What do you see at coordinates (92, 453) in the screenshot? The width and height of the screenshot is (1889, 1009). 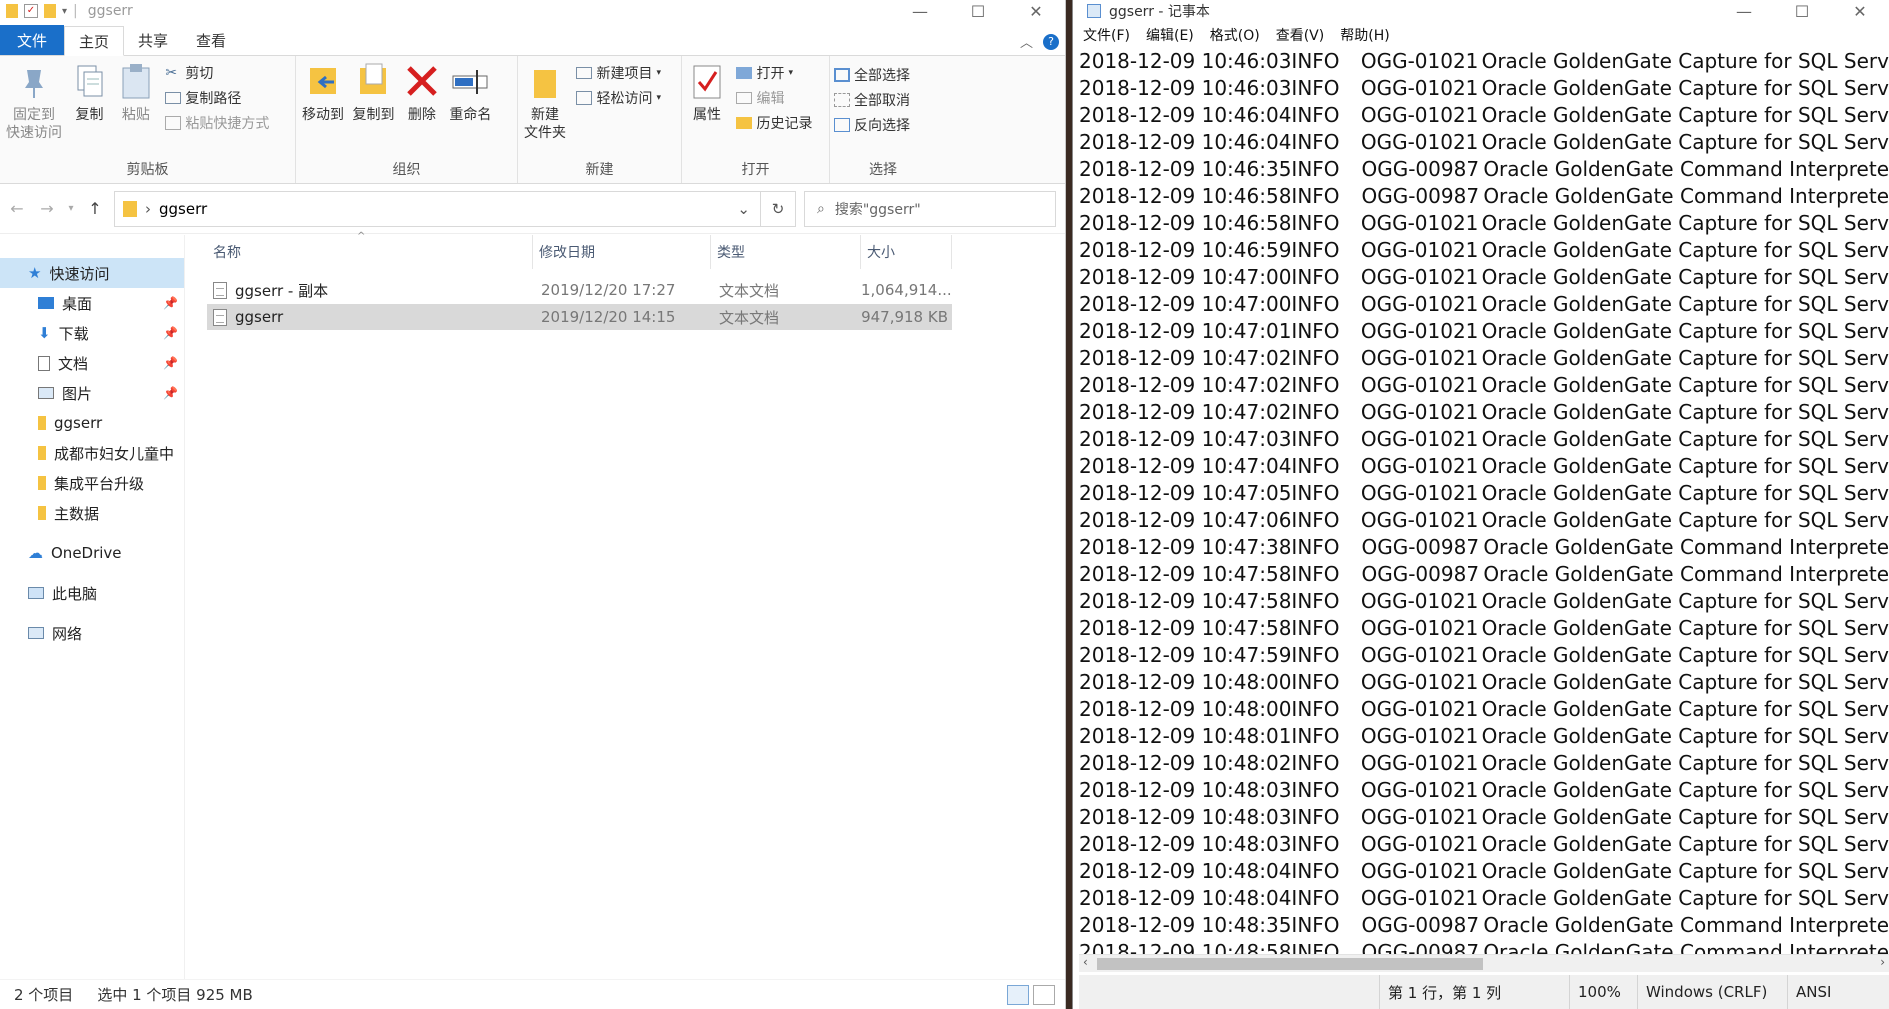 I see `nav-item-chengdu: 成都市妇女儿童中` at bounding box center [92, 453].